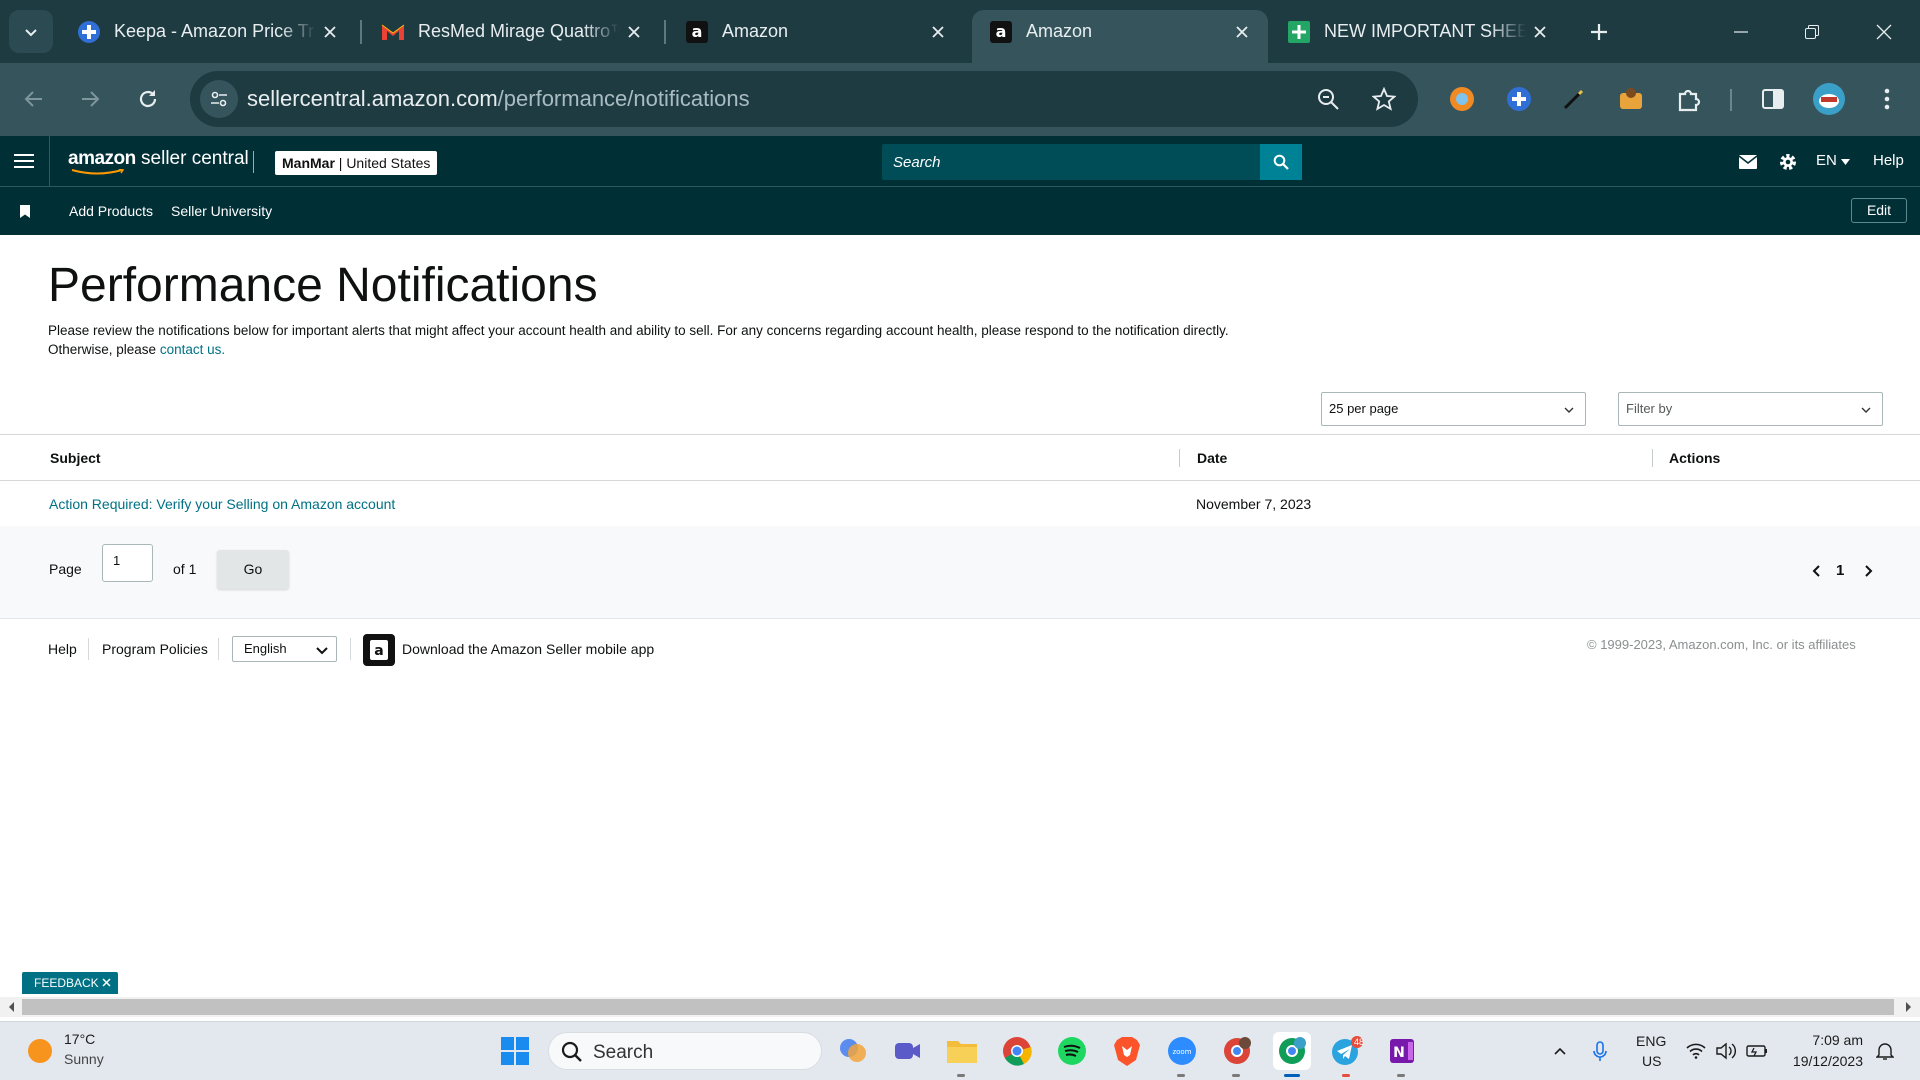 This screenshot has height=1080, width=1920. What do you see at coordinates (1071, 162) in the screenshot?
I see `search-input` at bounding box center [1071, 162].